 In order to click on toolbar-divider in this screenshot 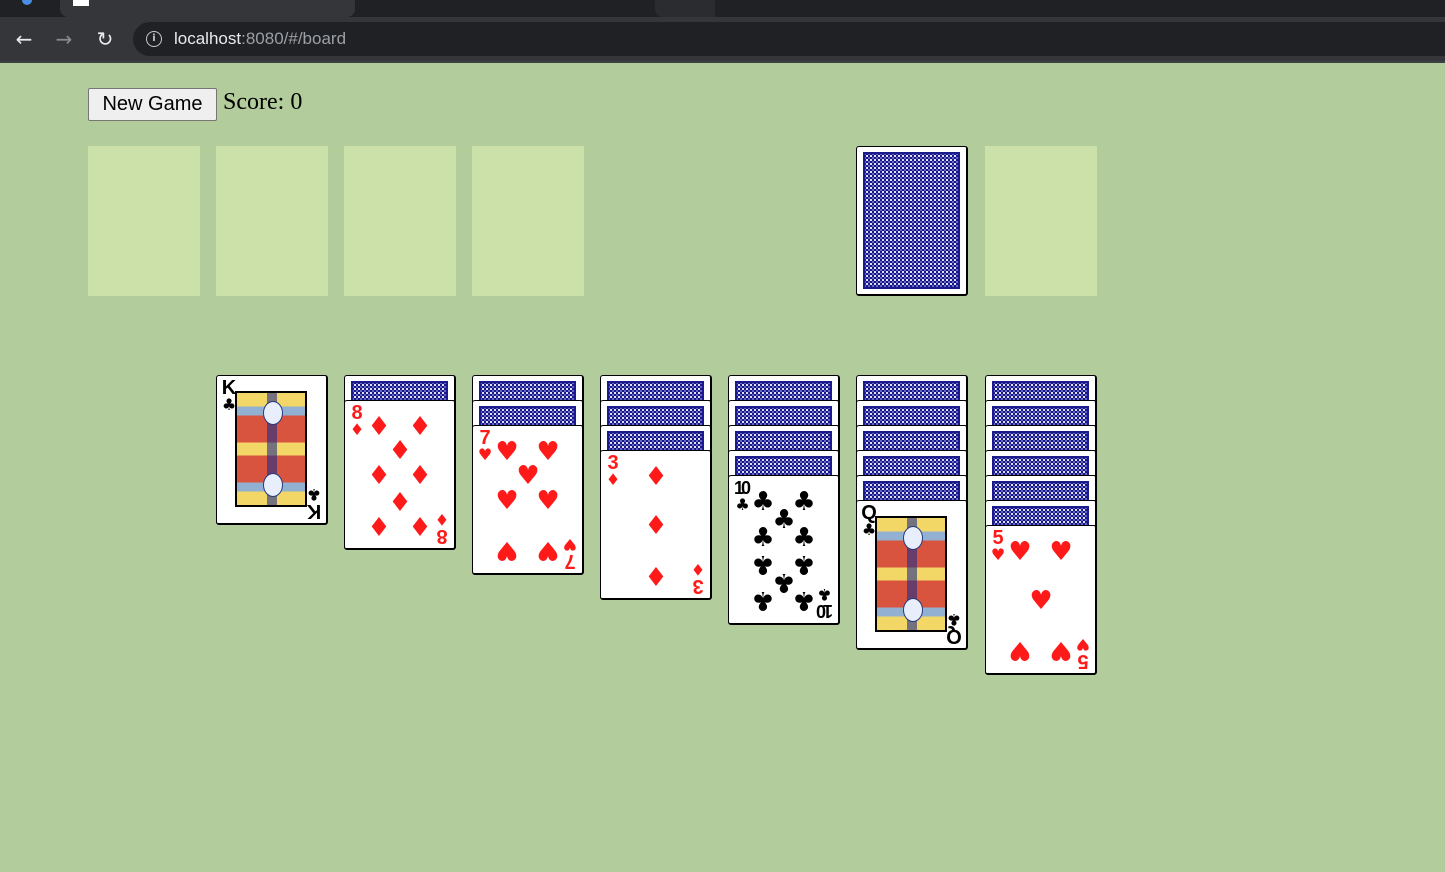, I will do `click(722, 62)`.